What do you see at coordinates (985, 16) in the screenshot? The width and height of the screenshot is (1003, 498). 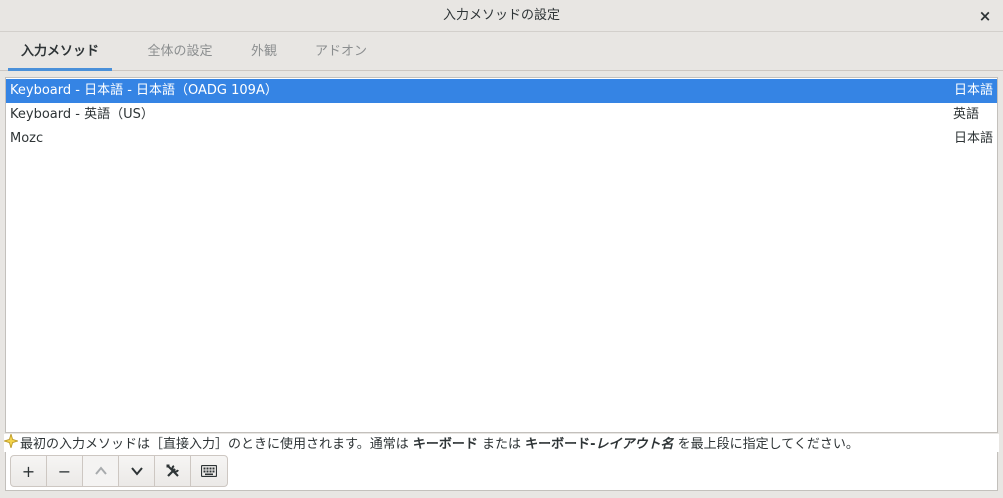 I see `close-button: ×` at bounding box center [985, 16].